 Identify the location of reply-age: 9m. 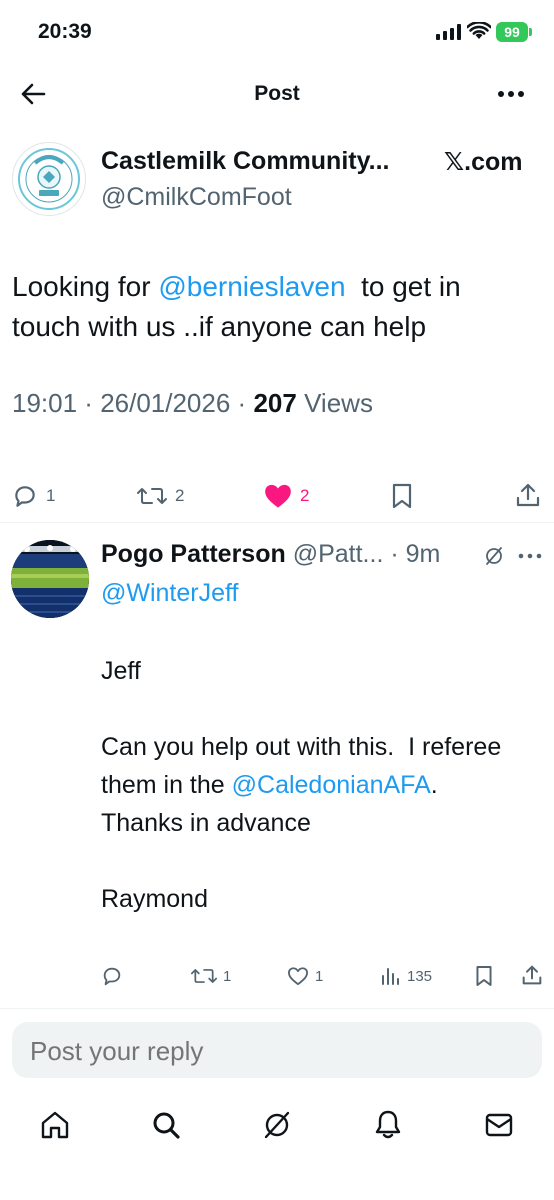
(423, 554).